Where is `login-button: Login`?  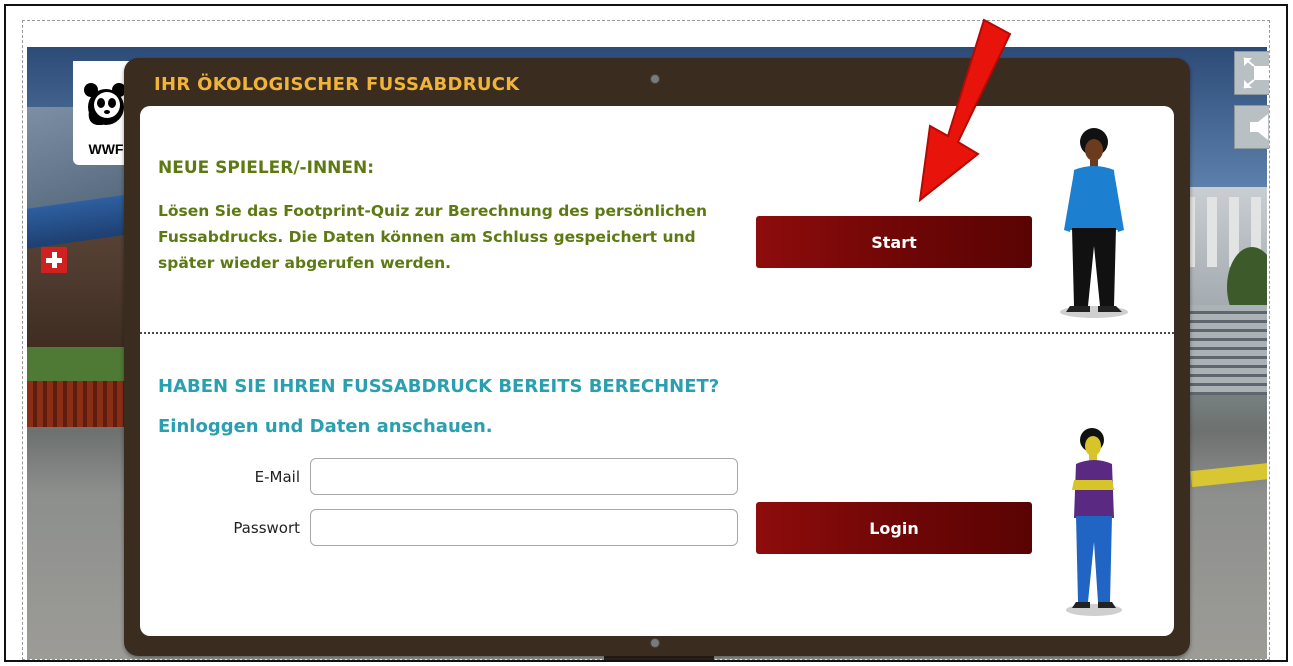 login-button: Login is located at coordinates (894, 528).